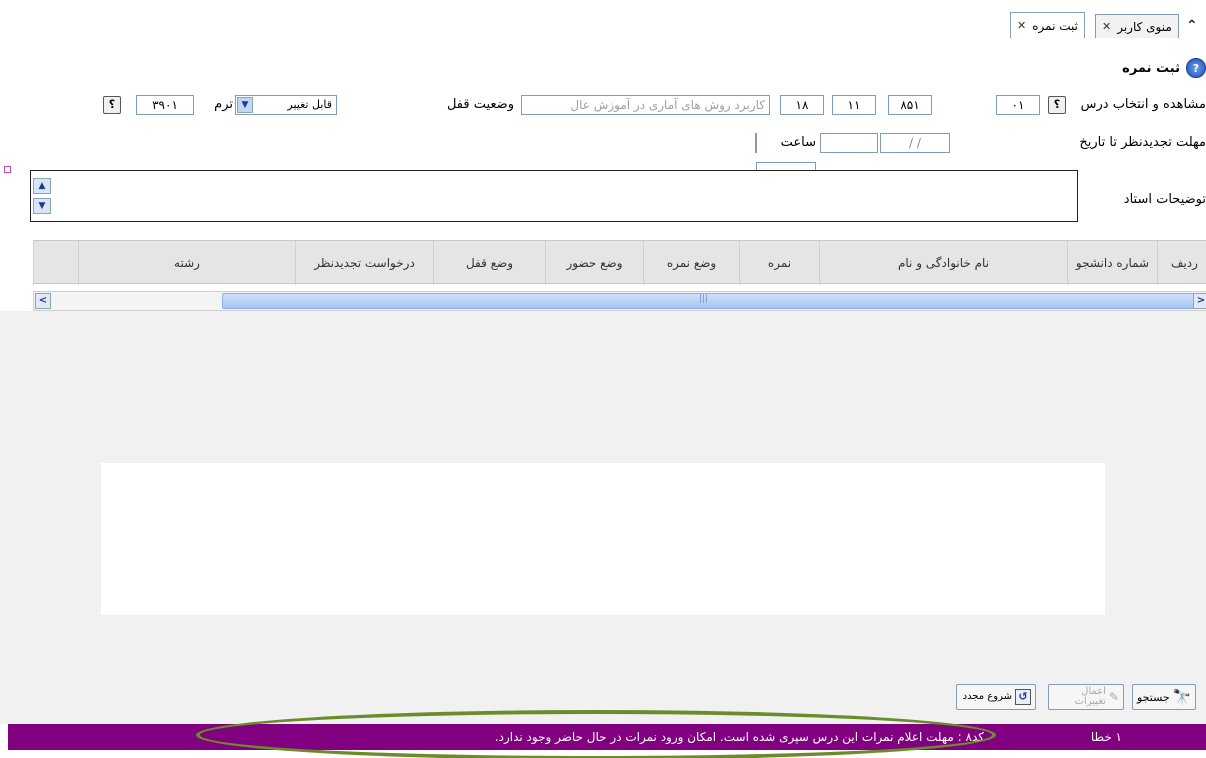 The height and width of the screenshot is (758, 1206). Describe the element at coordinates (364, 263) in the screenshot. I see `col-appeal-request: درخواست تجدیدنظر` at that location.